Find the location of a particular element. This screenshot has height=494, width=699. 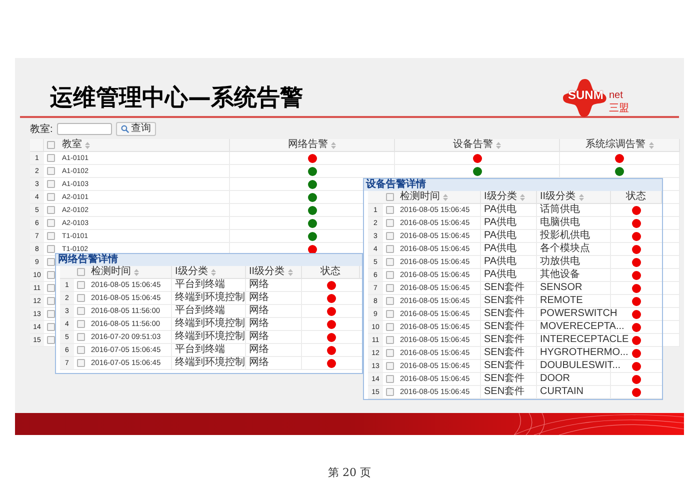

slide-title: 运维管理中心—系统告警 is located at coordinates (176, 98).